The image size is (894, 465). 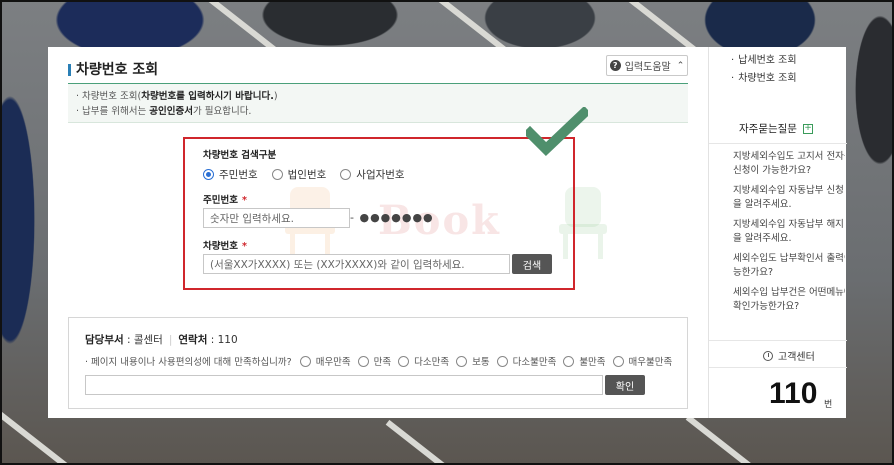 I want to click on survey-option: 만족, so click(x=374, y=361).